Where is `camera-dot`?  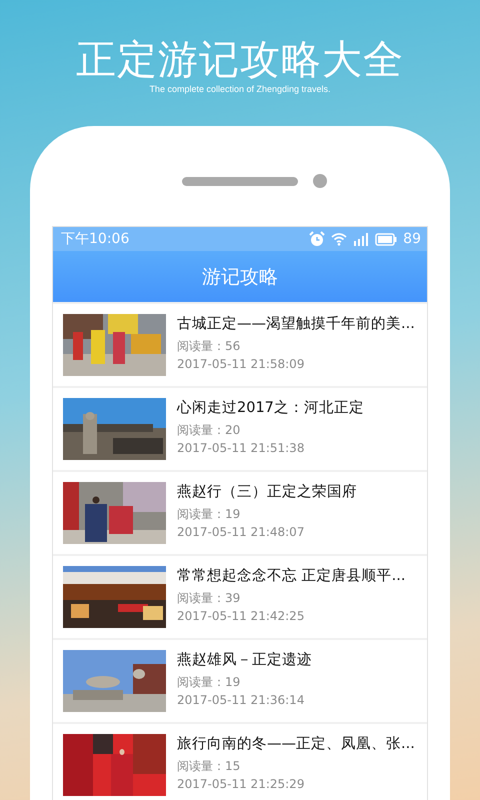 camera-dot is located at coordinates (320, 181).